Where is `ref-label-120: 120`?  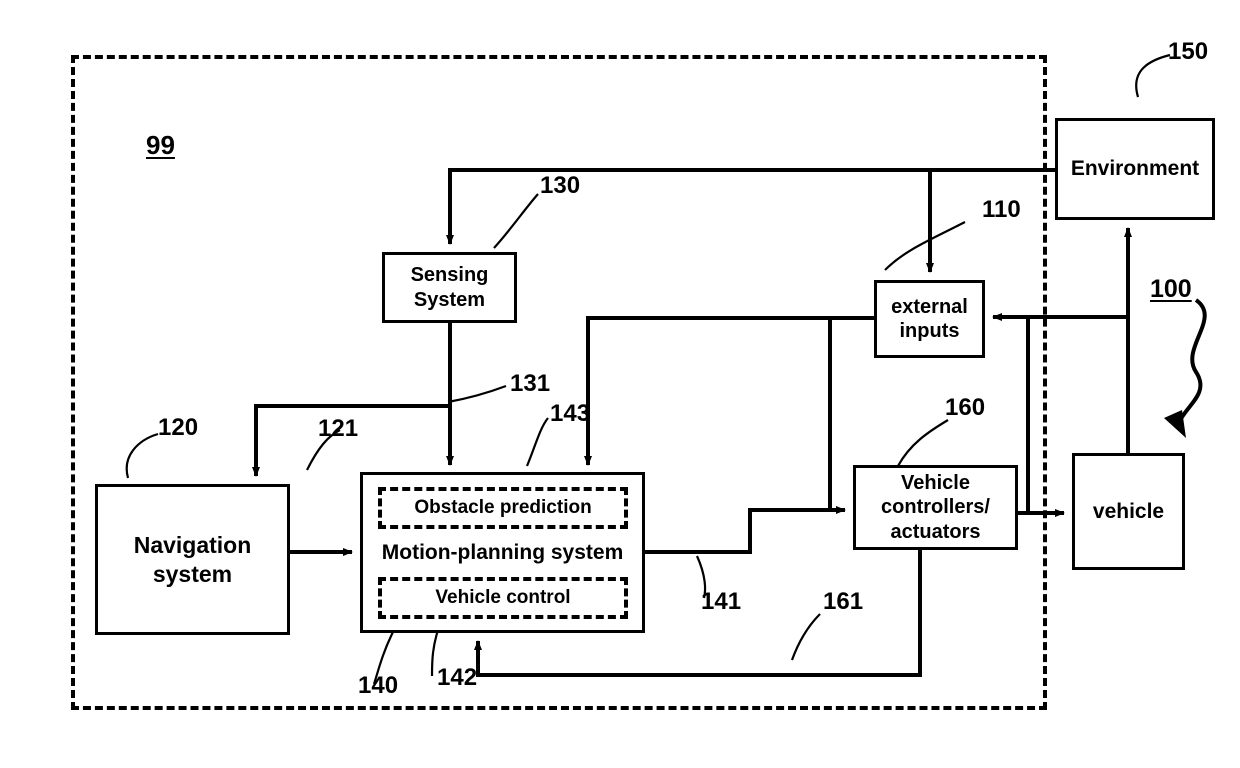 ref-label-120: 120 is located at coordinates (178, 427).